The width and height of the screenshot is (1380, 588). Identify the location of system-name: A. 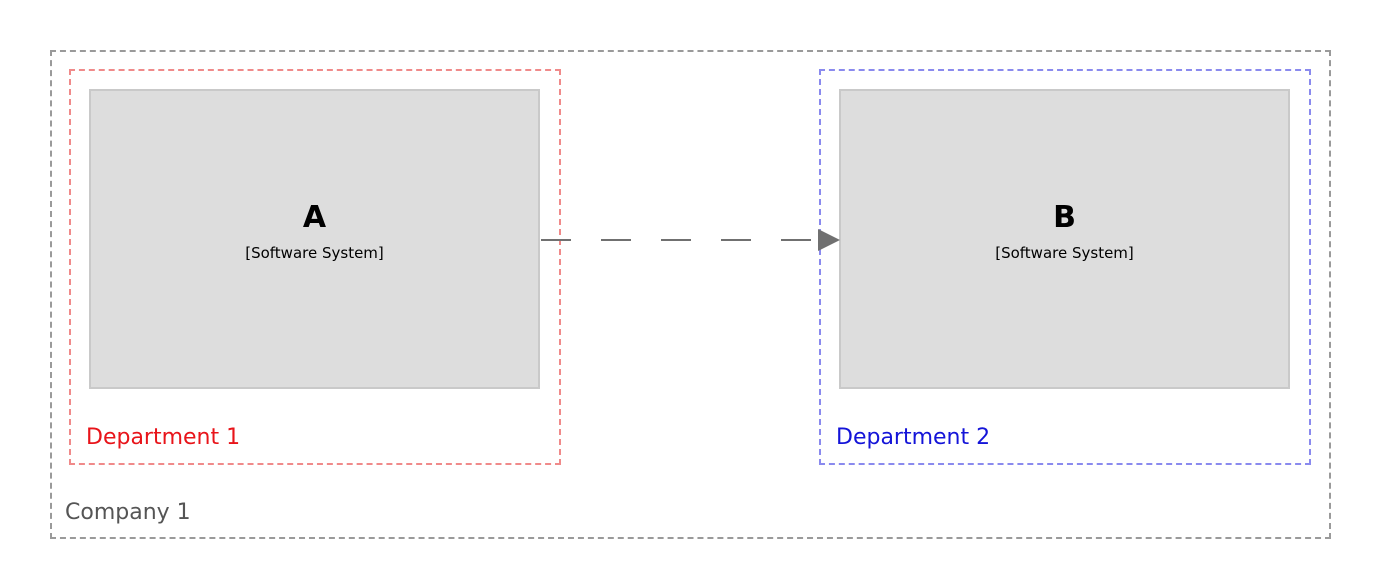
(314, 217).